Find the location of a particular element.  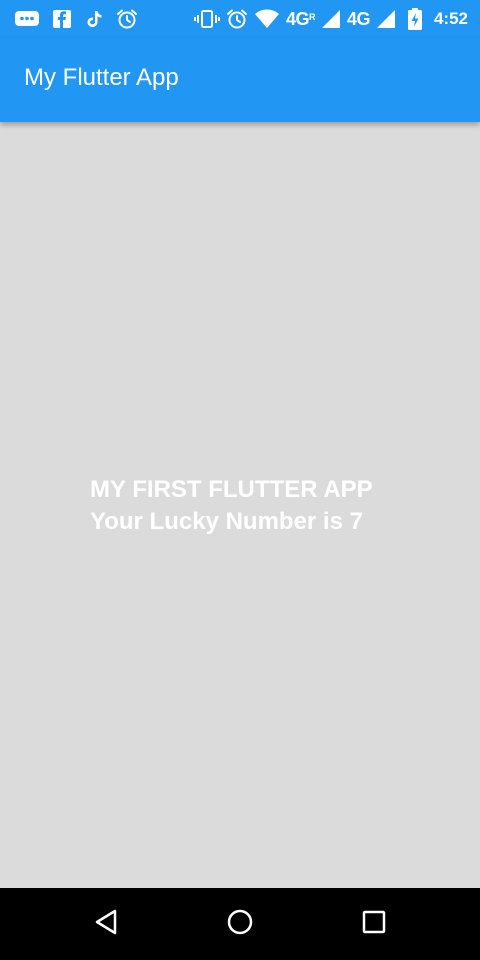

home-button is located at coordinates (240, 924).